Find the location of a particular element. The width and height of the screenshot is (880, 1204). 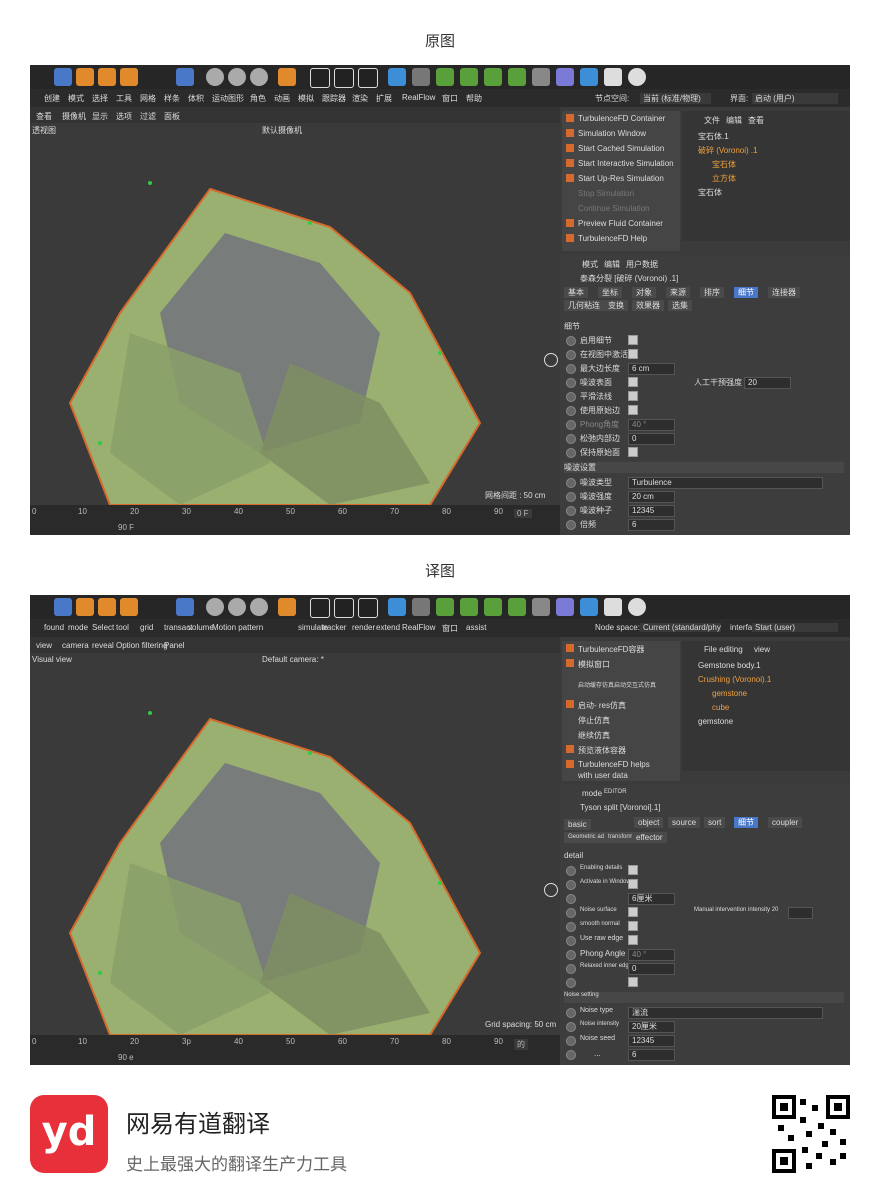

sim-menu-item: 模拟窗口 is located at coordinates (621, 663).